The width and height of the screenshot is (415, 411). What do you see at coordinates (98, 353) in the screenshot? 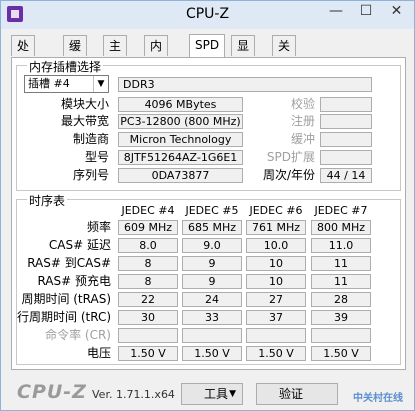
I see `timing-row-label: 电压` at bounding box center [98, 353].